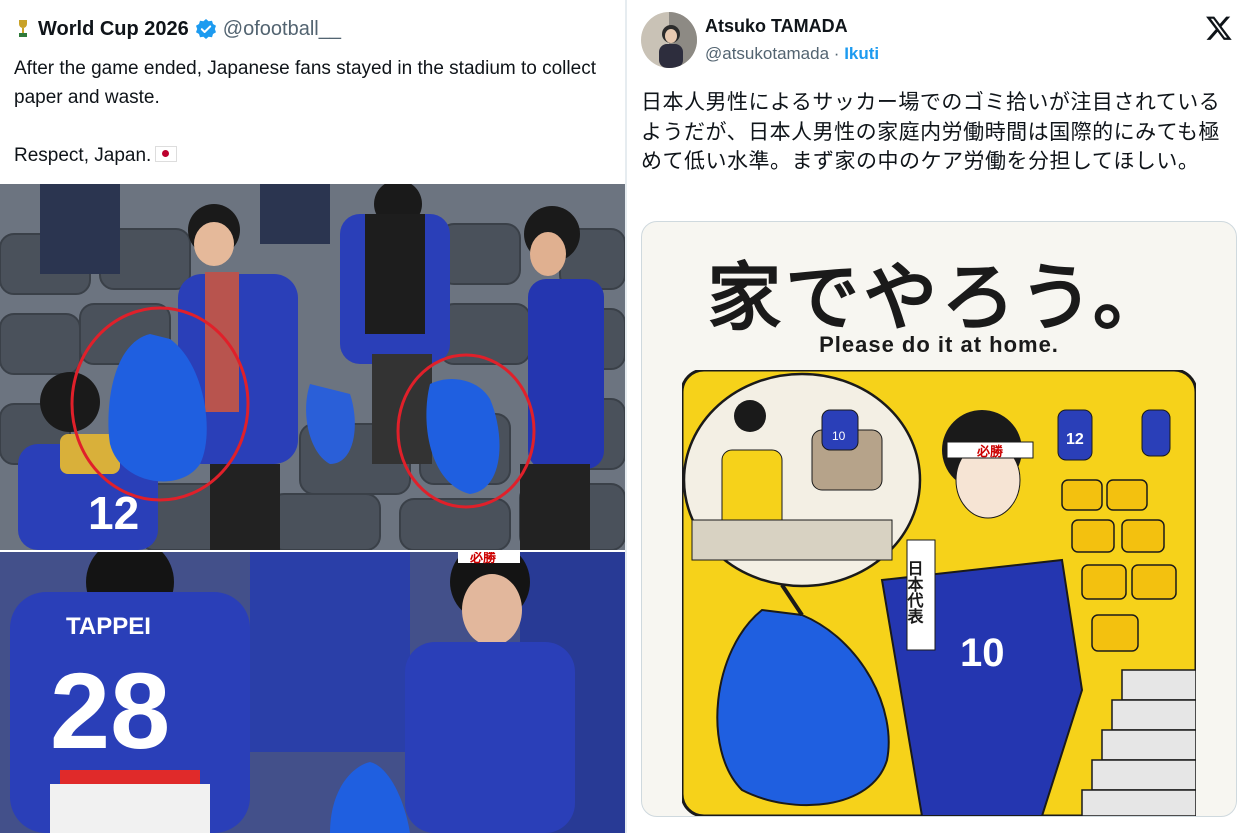 This screenshot has height=833, width=1250. What do you see at coordinates (282, 29) in the screenshot?
I see `account-handle: @ofootball__` at bounding box center [282, 29].